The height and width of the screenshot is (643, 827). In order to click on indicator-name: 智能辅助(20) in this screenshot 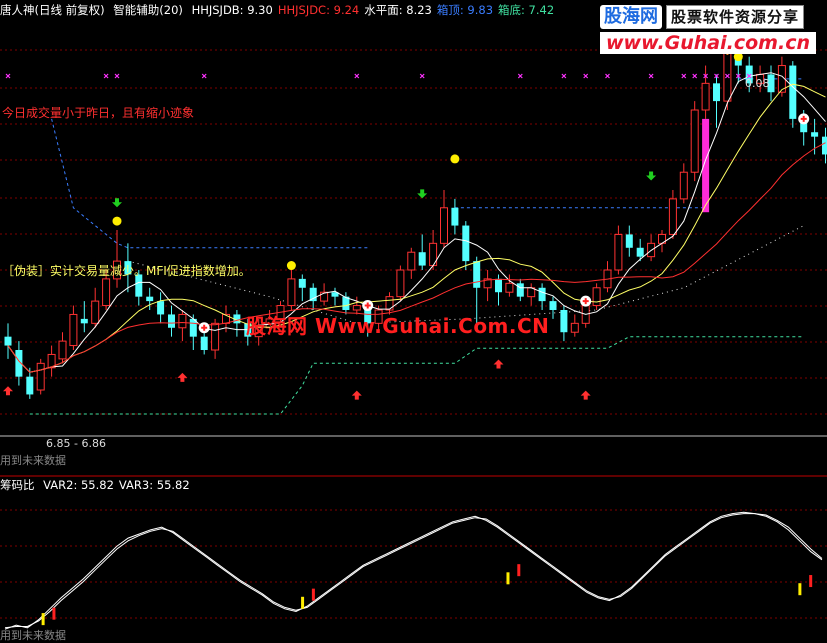, I will do `click(148, 10)`.